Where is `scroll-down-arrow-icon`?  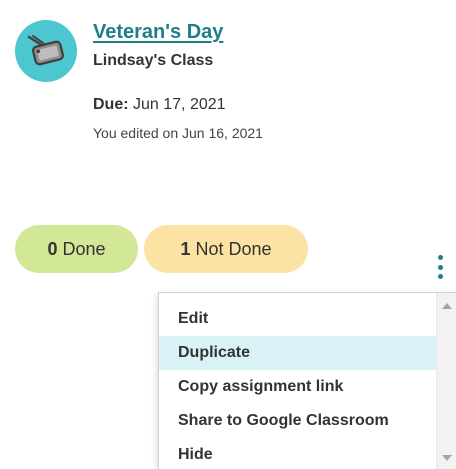
scroll-down-arrow-icon is located at coordinates (447, 458).